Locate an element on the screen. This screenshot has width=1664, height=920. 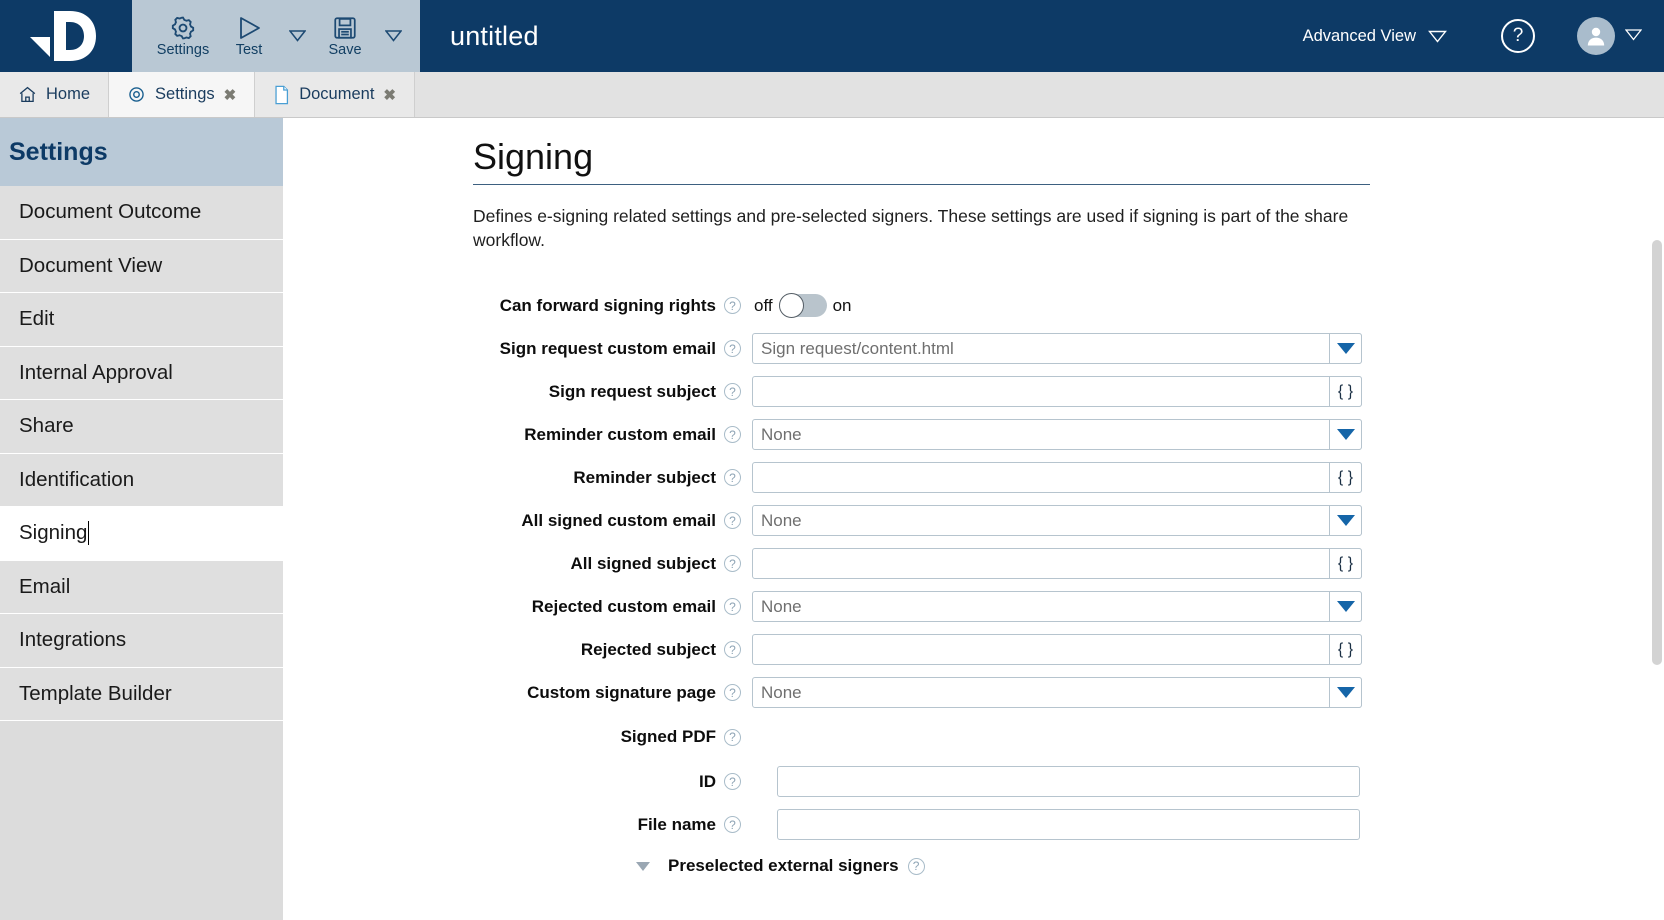
tab-document: Document ✖ is located at coordinates (335, 94).